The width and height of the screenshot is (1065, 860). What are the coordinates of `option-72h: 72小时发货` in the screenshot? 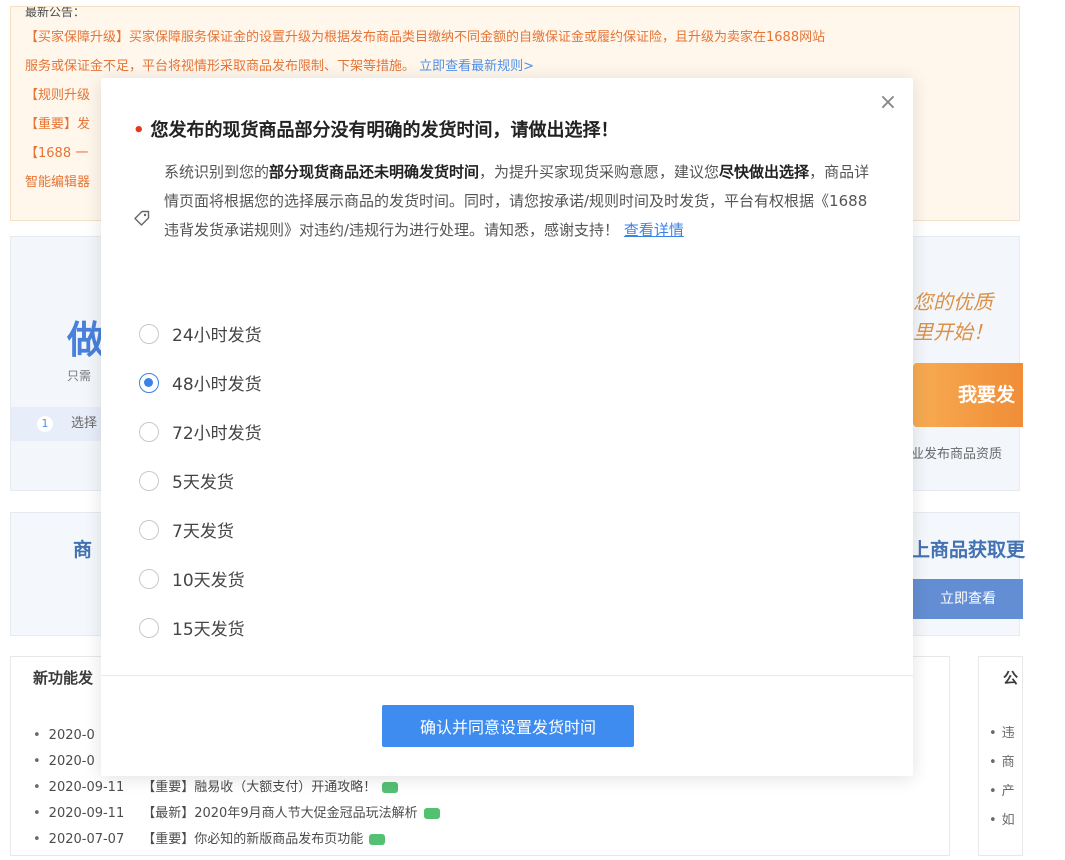 It's located at (200, 431).